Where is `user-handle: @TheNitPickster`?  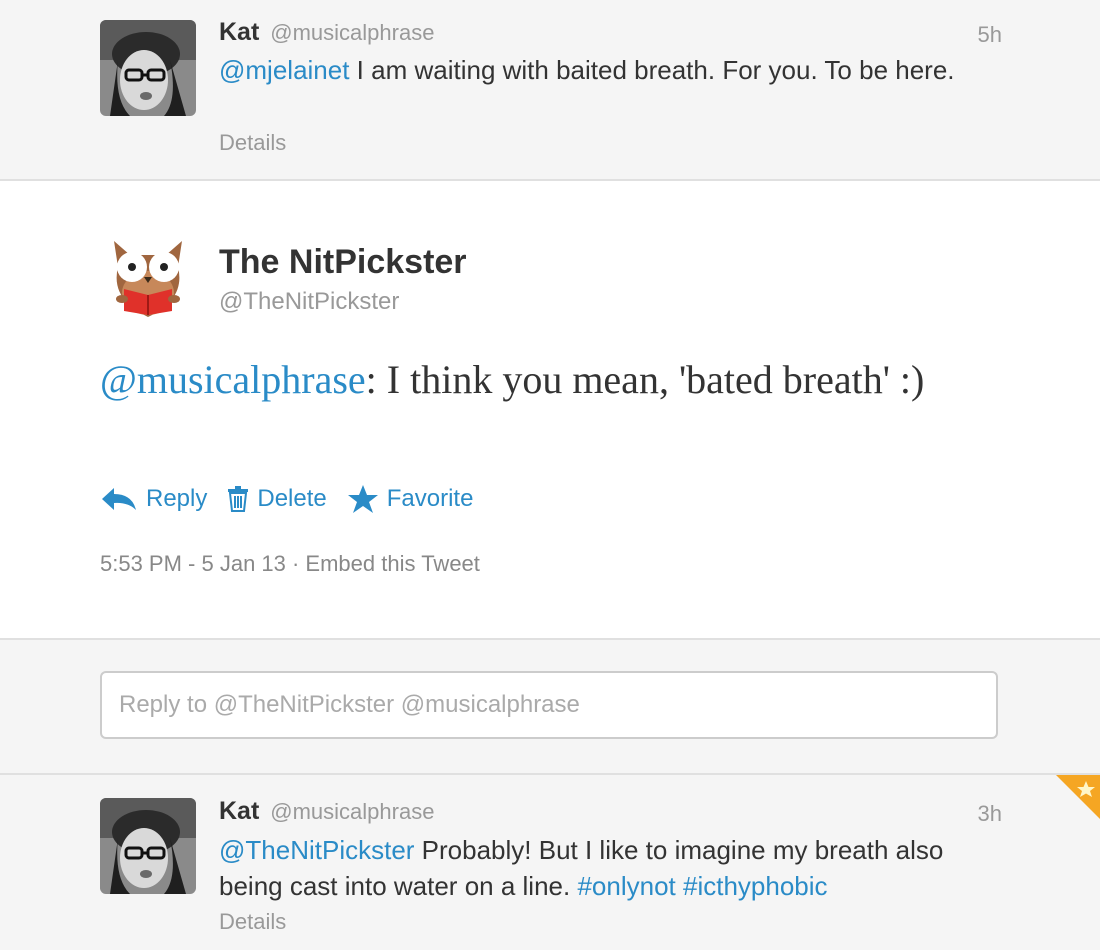
user-handle: @TheNitPickster is located at coordinates (309, 302).